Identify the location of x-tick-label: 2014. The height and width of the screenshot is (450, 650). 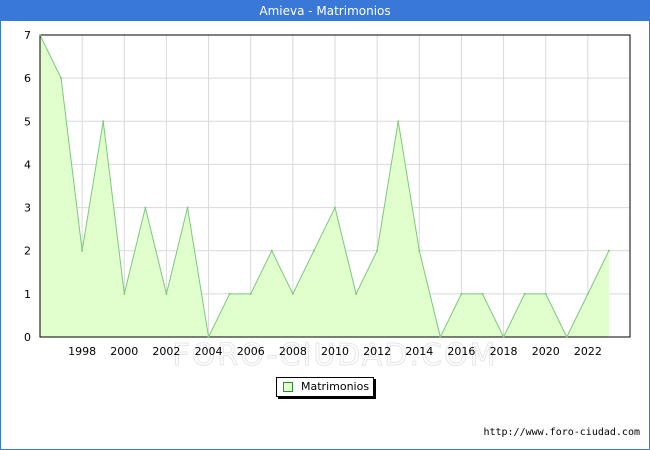
(419, 351).